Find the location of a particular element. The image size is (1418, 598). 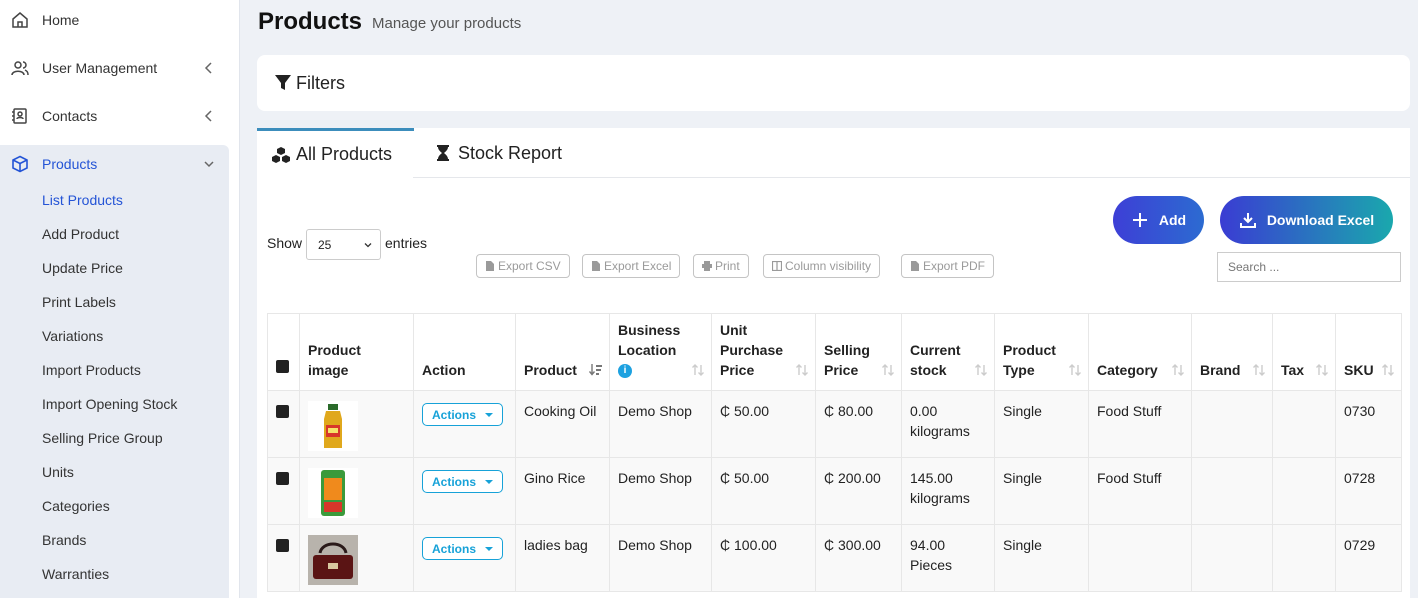

col-sku: SKU is located at coordinates (1368, 352).